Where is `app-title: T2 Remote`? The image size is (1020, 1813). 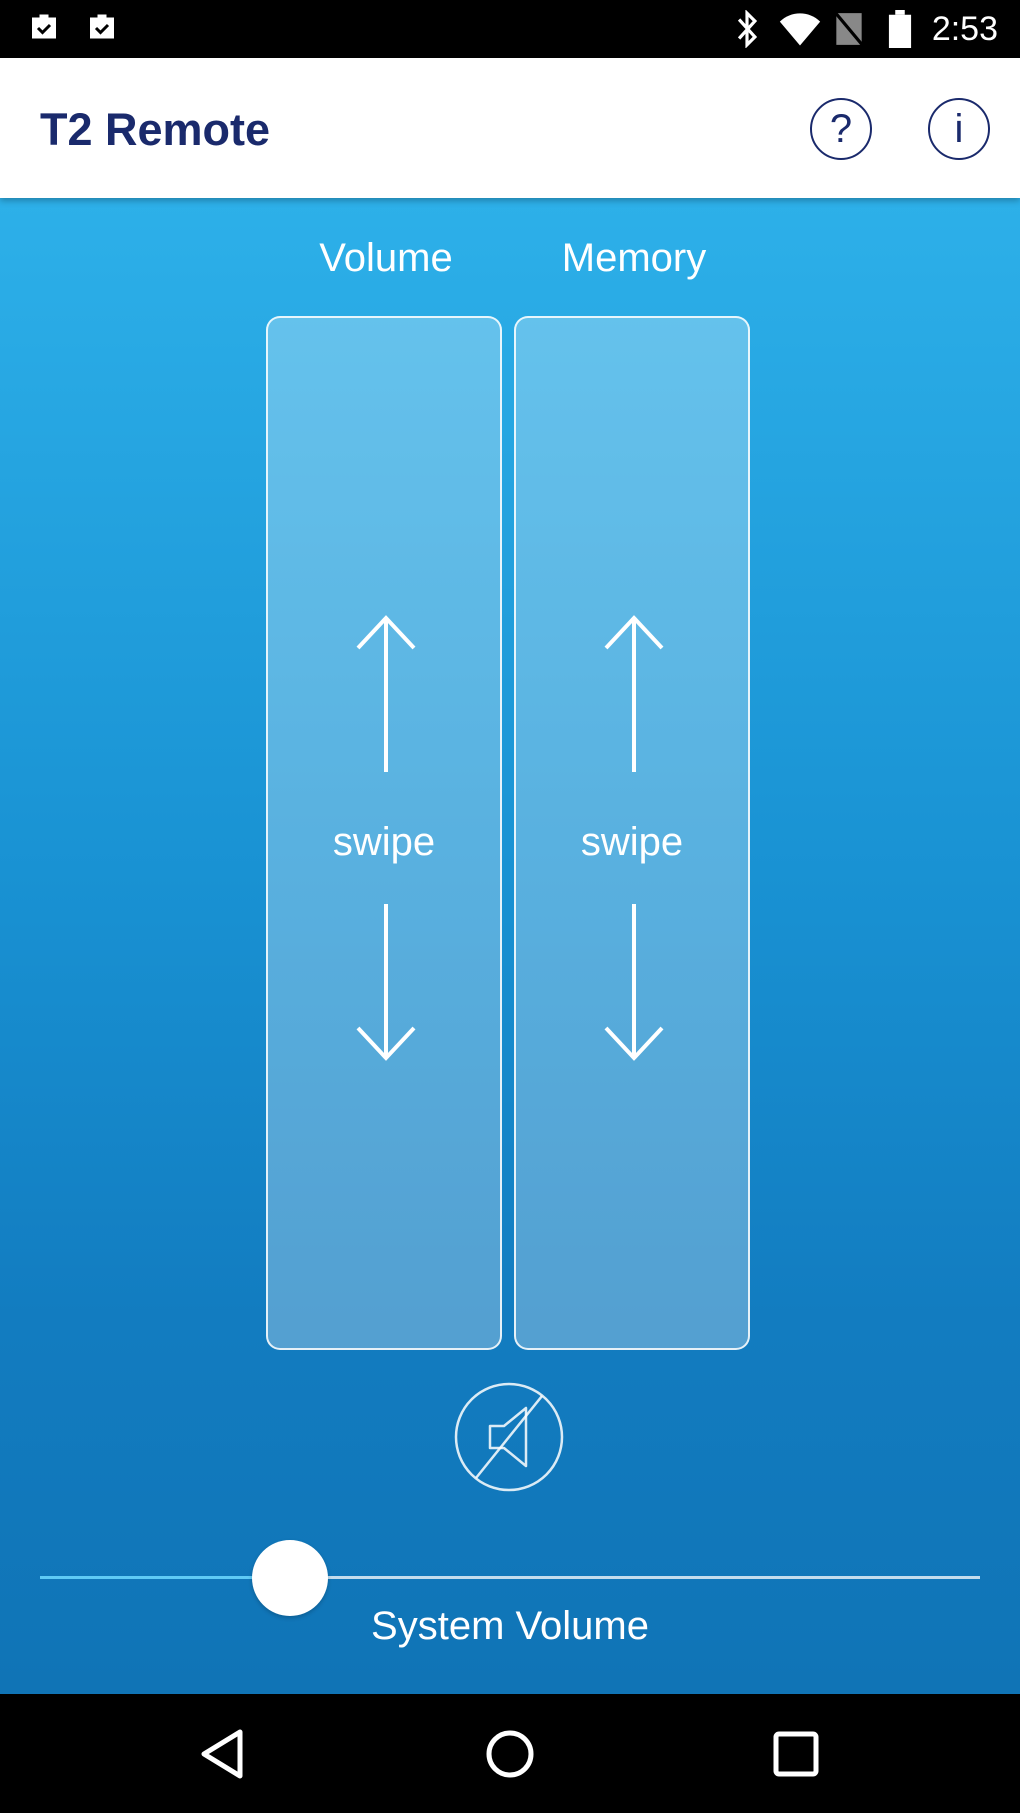
app-title: T2 Remote is located at coordinates (155, 129).